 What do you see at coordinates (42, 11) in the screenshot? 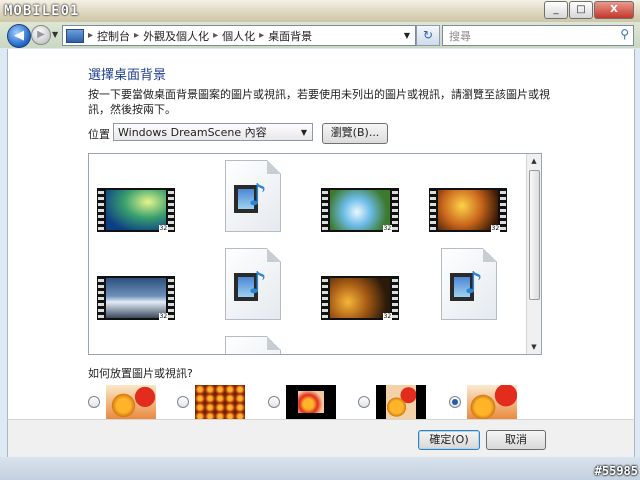
I see `site-logo: MOBILE01` at bounding box center [42, 11].